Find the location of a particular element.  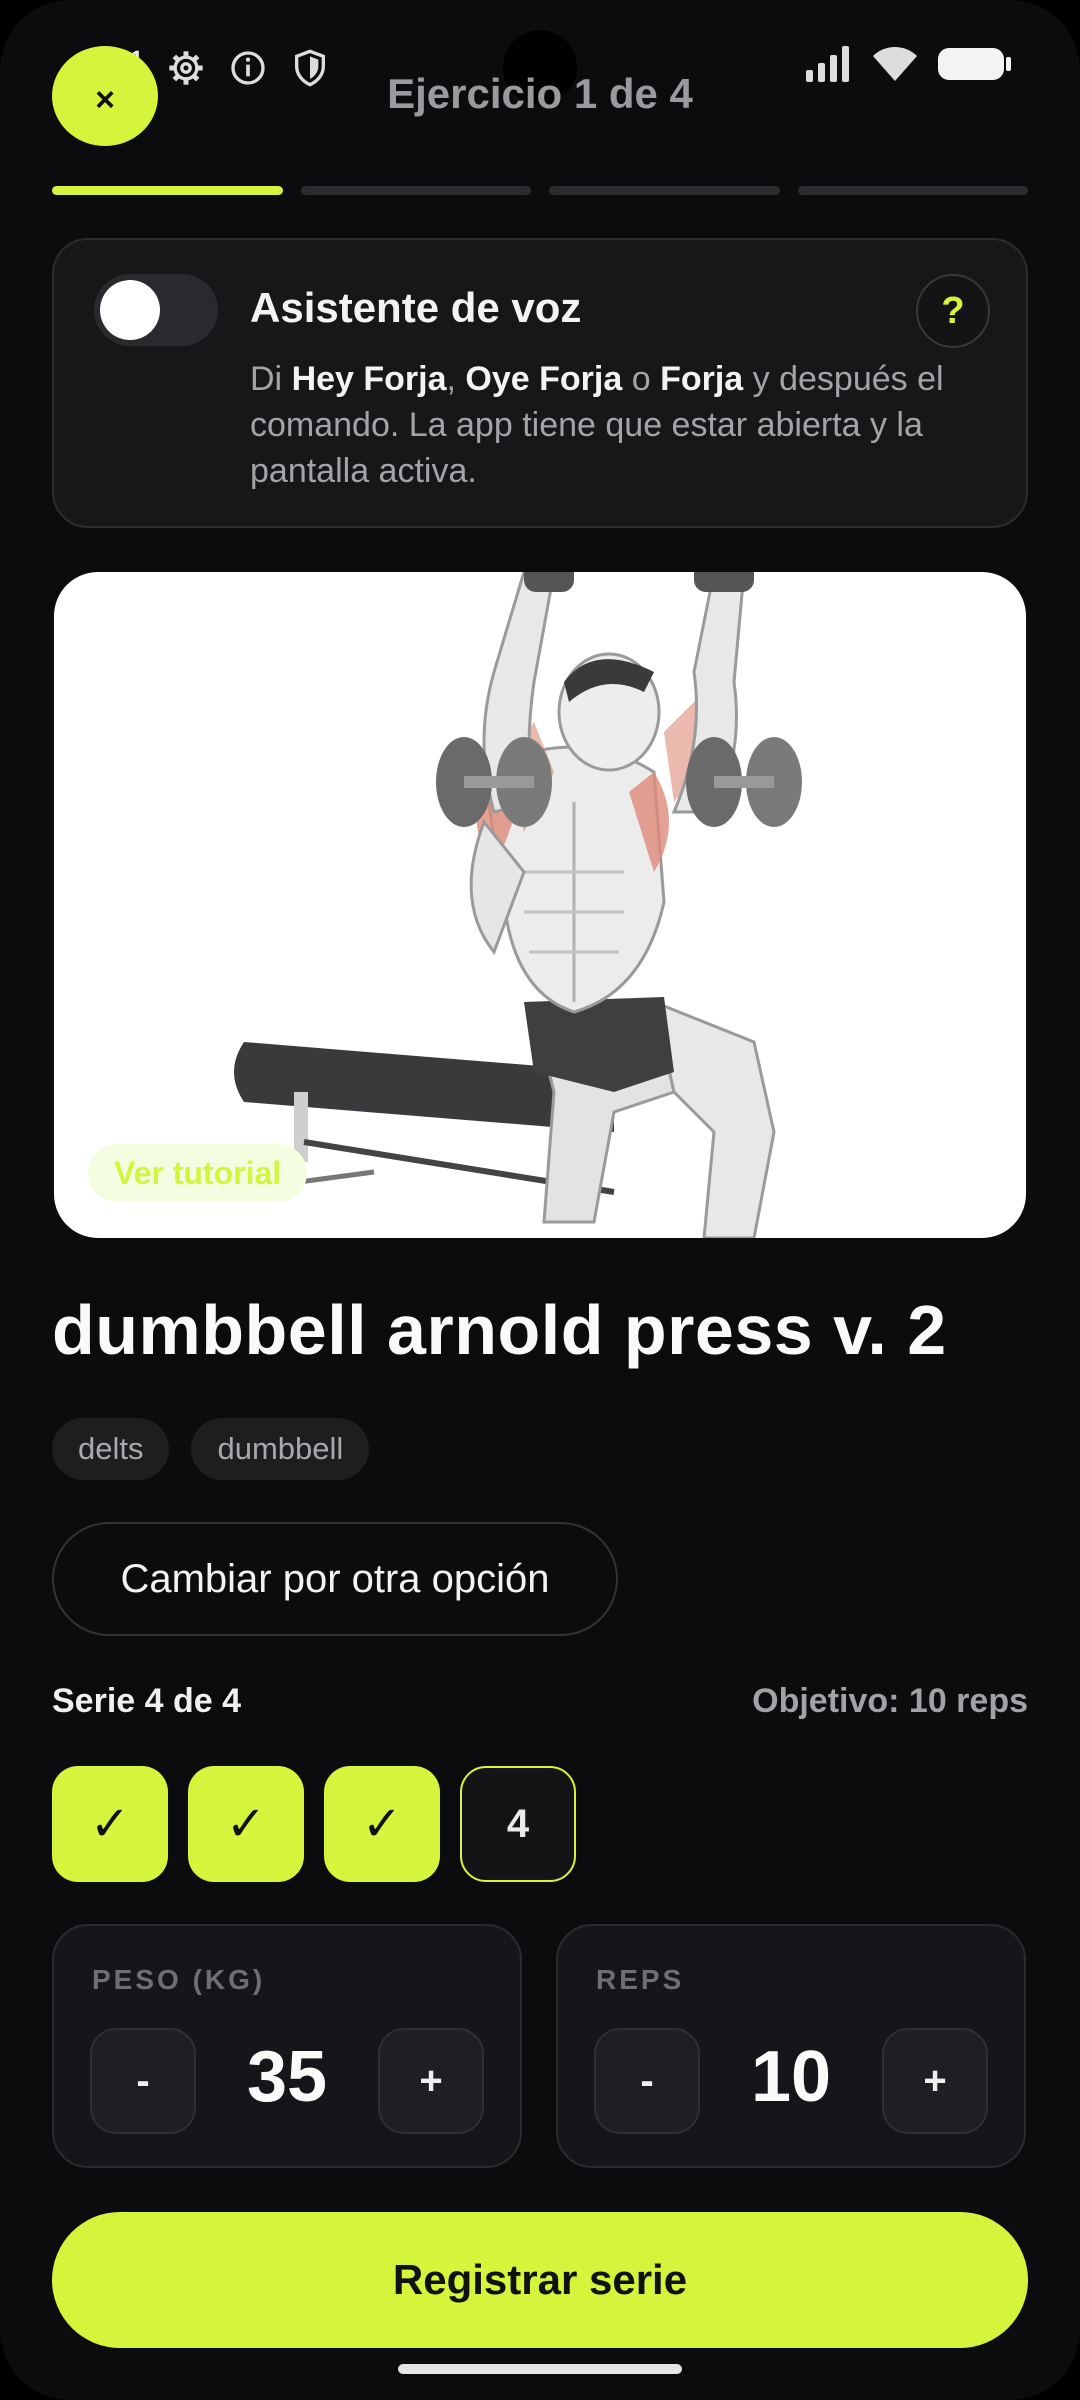

objective-label: Objetivo: 10 reps is located at coordinates (890, 1701).